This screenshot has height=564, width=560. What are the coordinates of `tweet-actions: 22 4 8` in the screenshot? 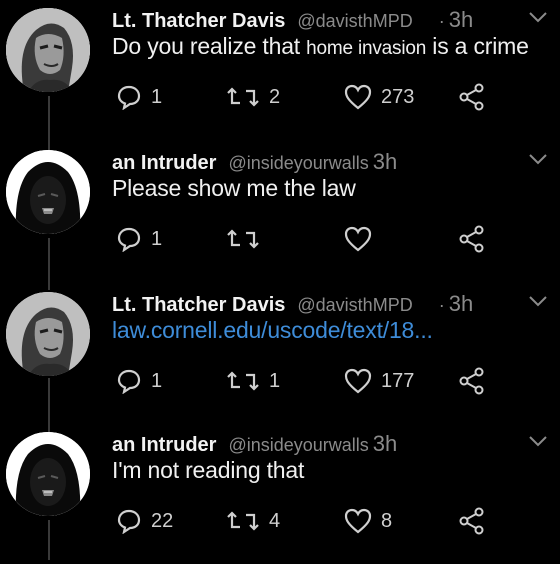 It's located at (336, 521).